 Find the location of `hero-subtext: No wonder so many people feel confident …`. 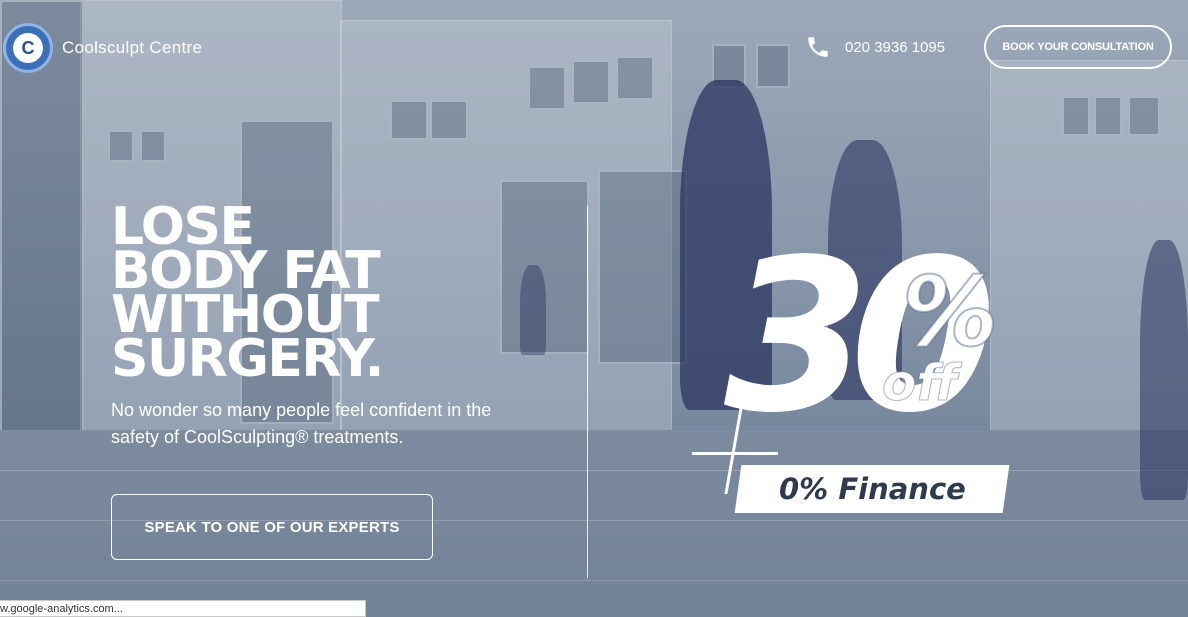

hero-subtext: No wonder so many people feel confident … is located at coordinates (301, 423).